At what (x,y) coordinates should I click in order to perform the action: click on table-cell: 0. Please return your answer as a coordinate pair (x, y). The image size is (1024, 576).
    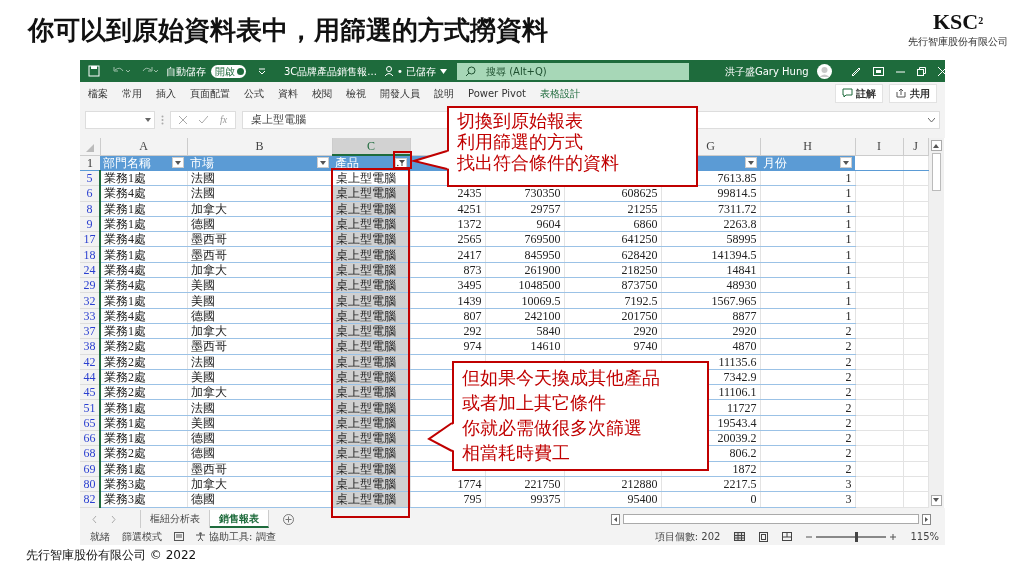
    Looking at the image, I should click on (710, 499).